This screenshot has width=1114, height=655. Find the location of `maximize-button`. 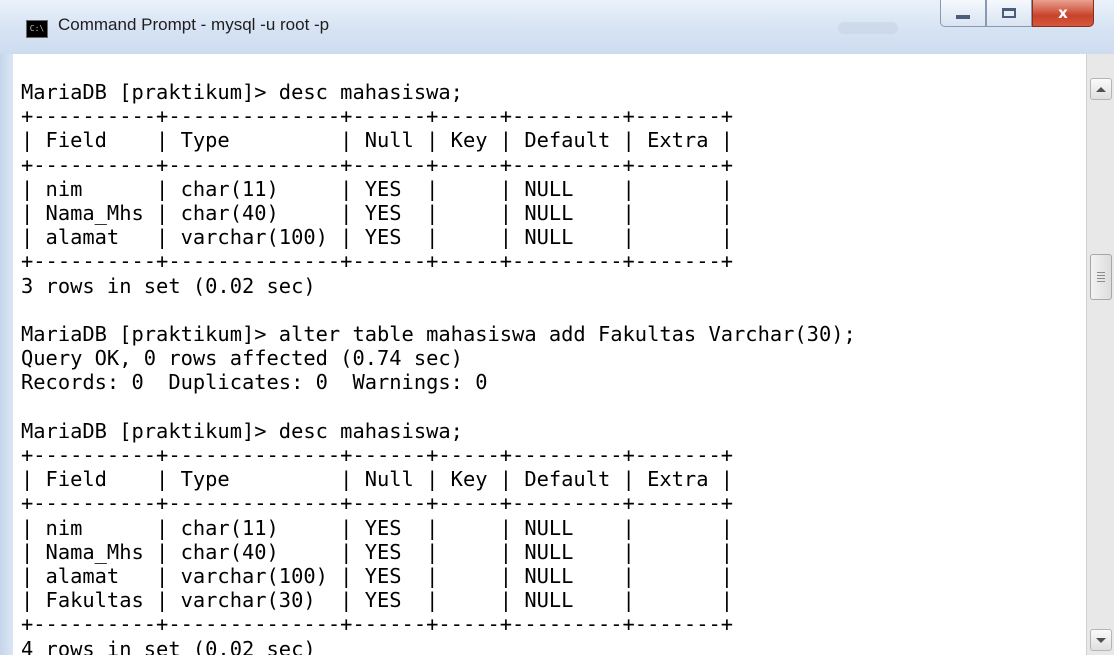

maximize-button is located at coordinates (1009, 13).